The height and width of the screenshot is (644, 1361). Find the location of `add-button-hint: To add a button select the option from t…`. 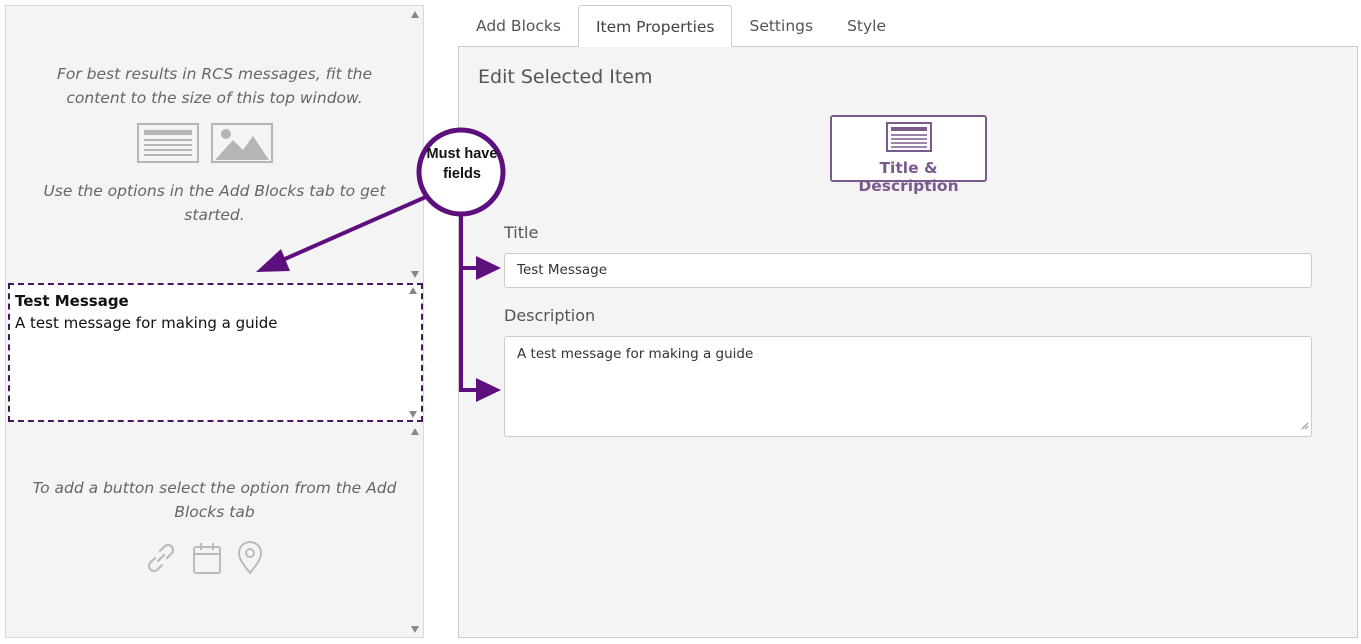

add-button-hint: To add a button select the option from t… is located at coordinates (214, 500).